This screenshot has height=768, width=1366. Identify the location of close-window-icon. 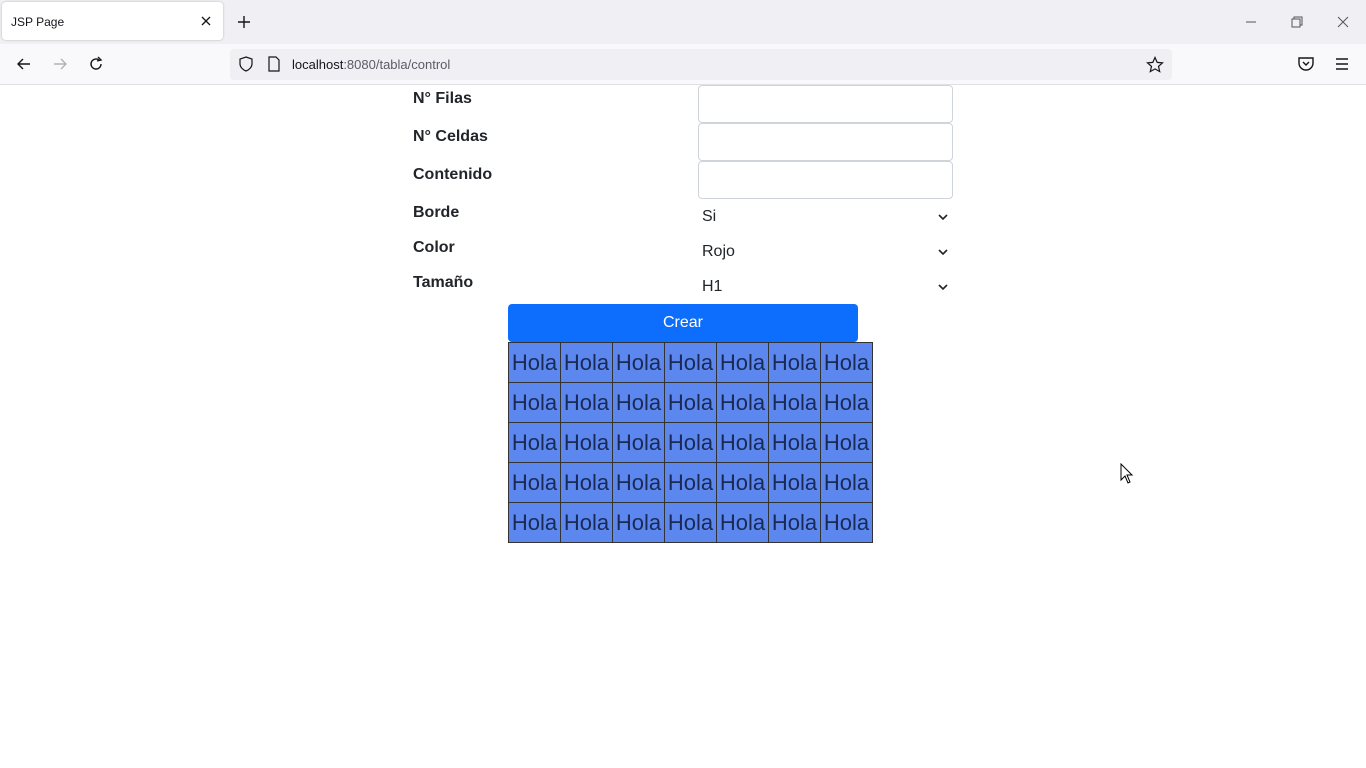
(1343, 22).